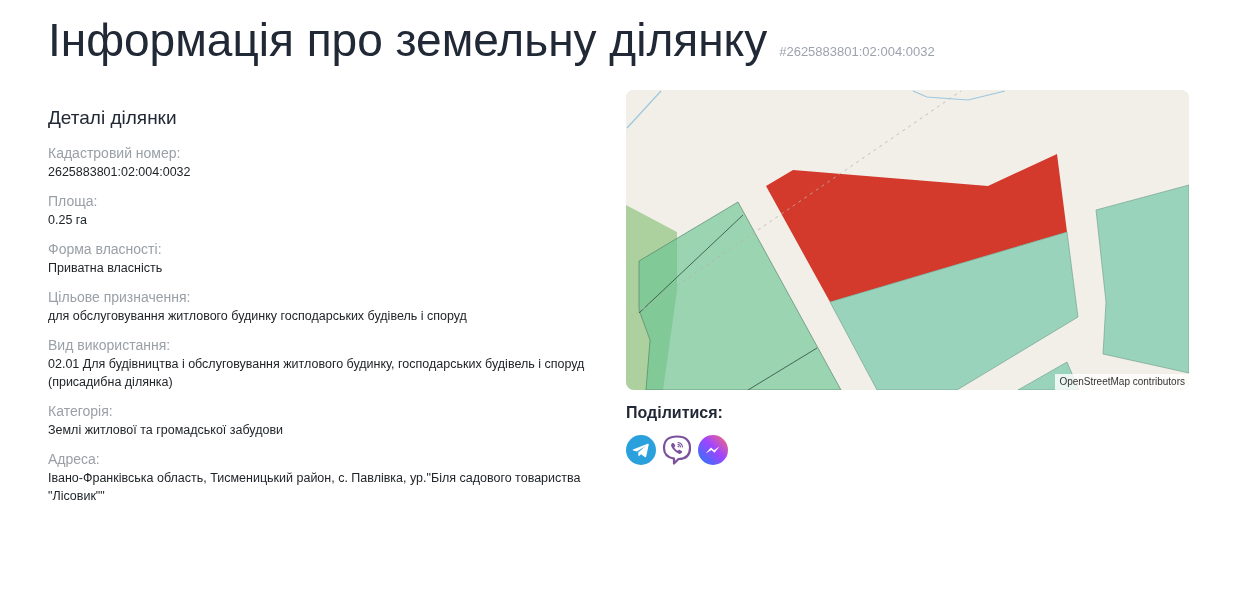 The width and height of the screenshot is (1236, 600). What do you see at coordinates (81, 411) in the screenshot?
I see `field-label: Категорія:` at bounding box center [81, 411].